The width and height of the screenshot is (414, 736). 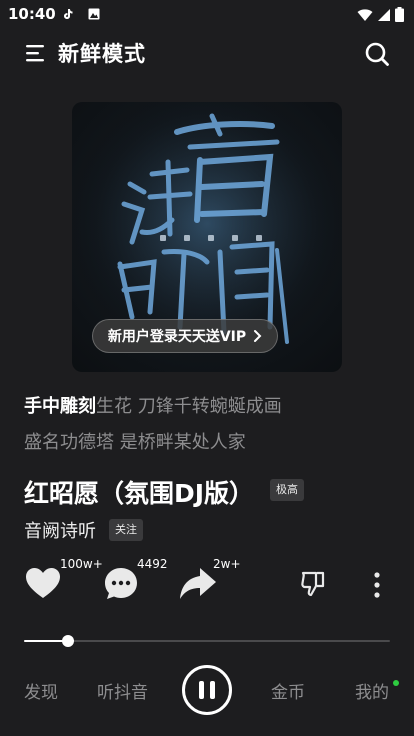 What do you see at coordinates (198, 584) in the screenshot?
I see `share-icon` at bounding box center [198, 584].